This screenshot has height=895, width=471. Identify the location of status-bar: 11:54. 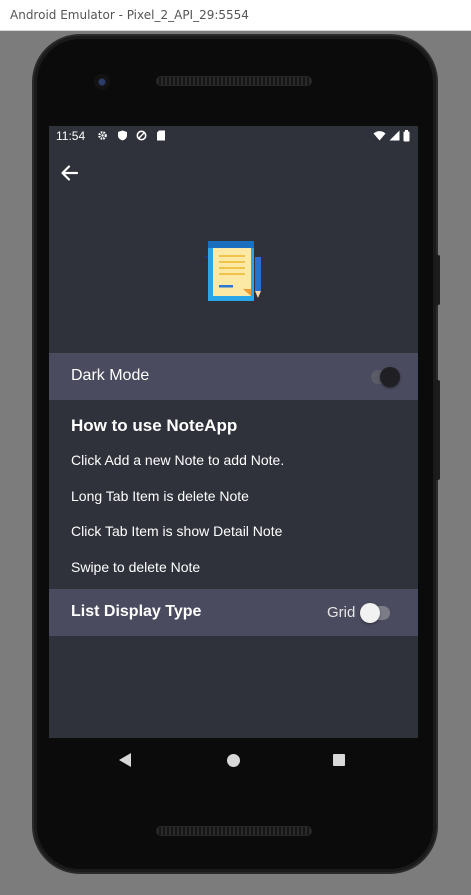
(233, 137).